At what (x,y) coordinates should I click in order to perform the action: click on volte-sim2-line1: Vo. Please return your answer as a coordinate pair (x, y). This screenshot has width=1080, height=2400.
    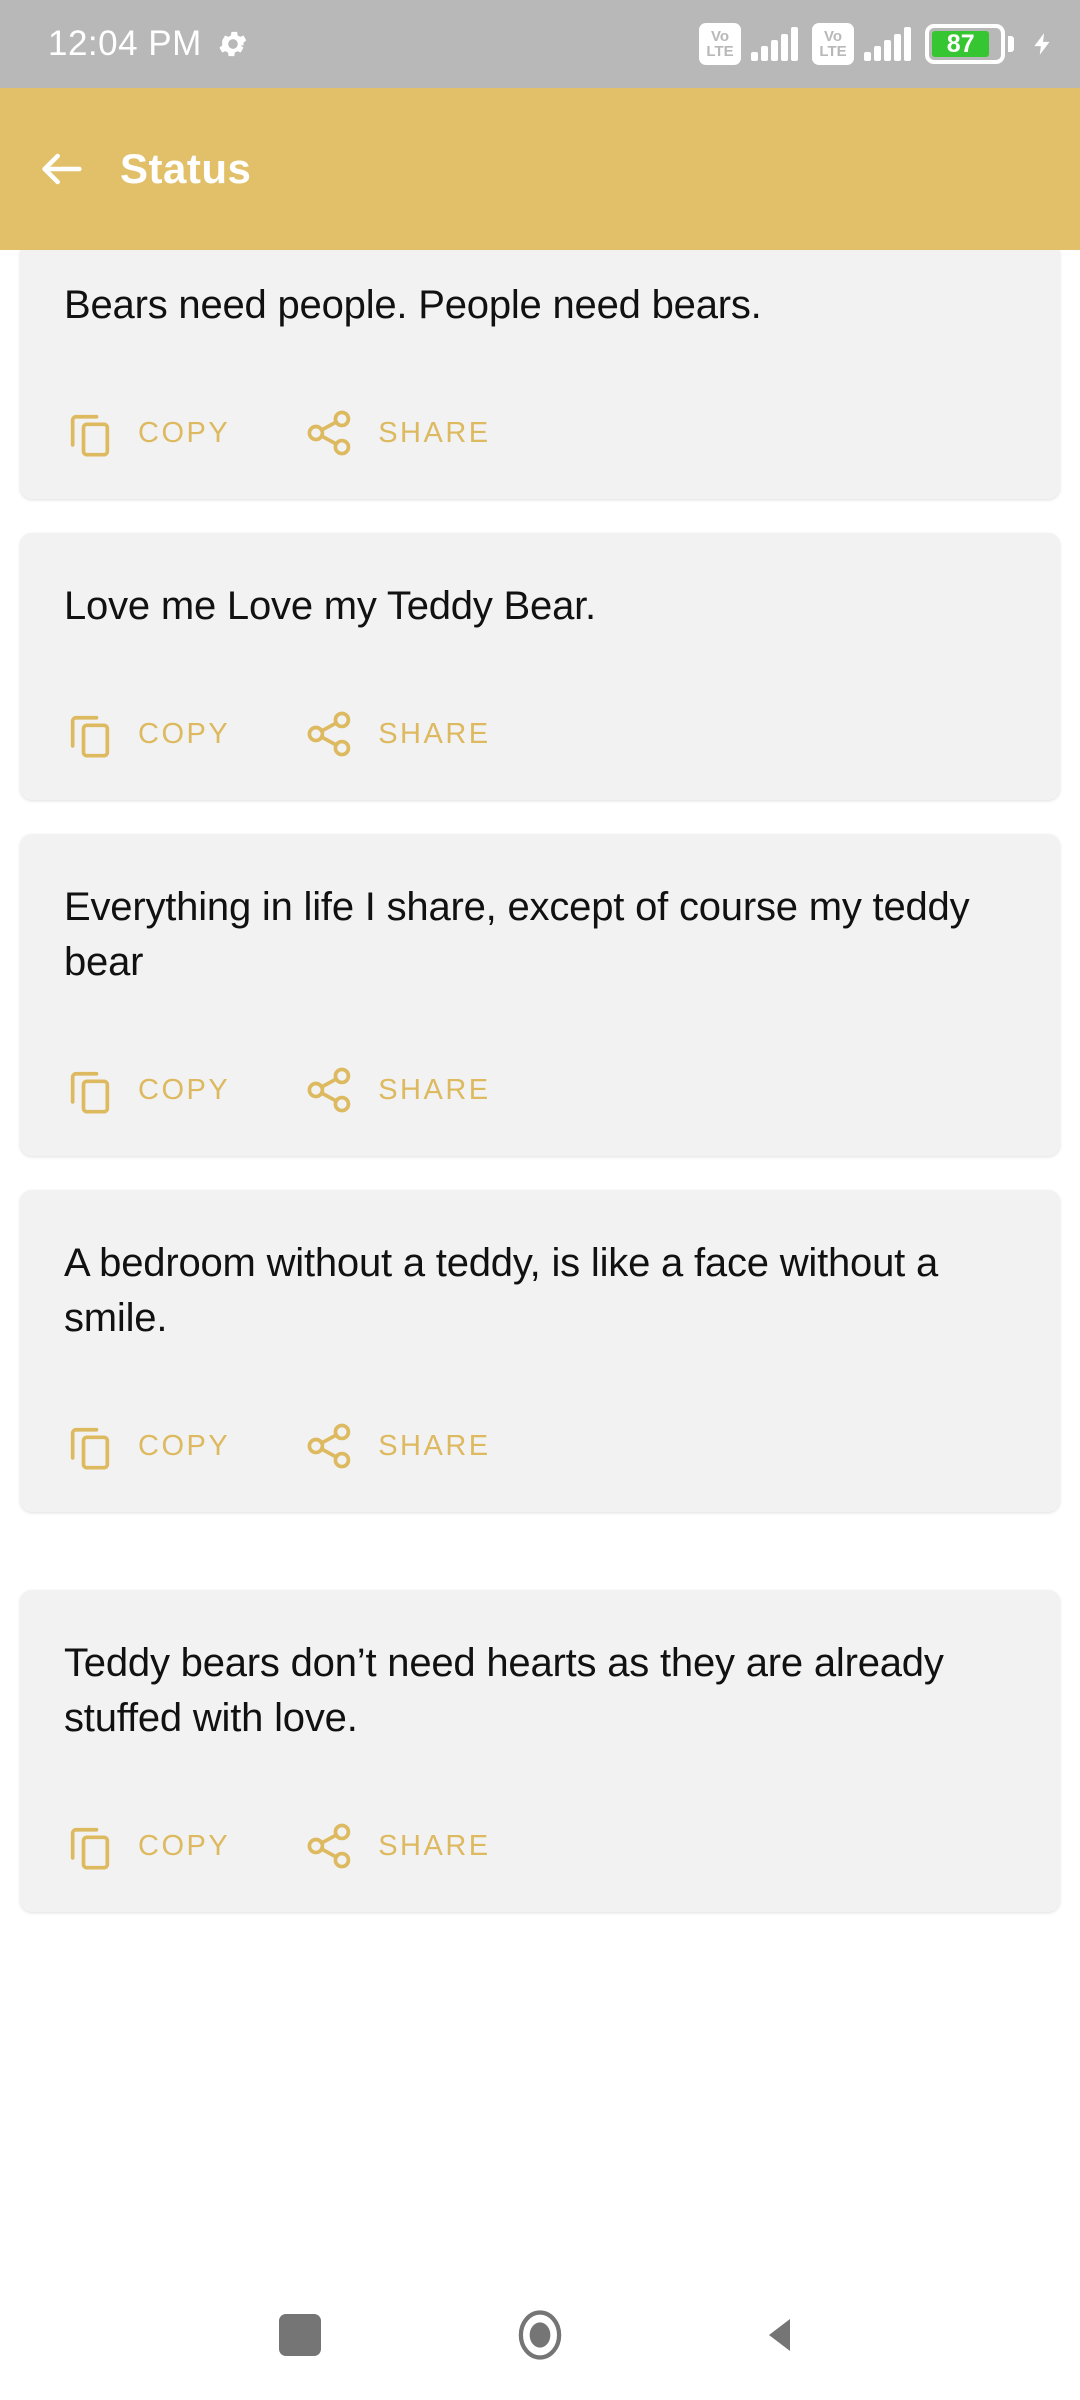
    Looking at the image, I should click on (833, 36).